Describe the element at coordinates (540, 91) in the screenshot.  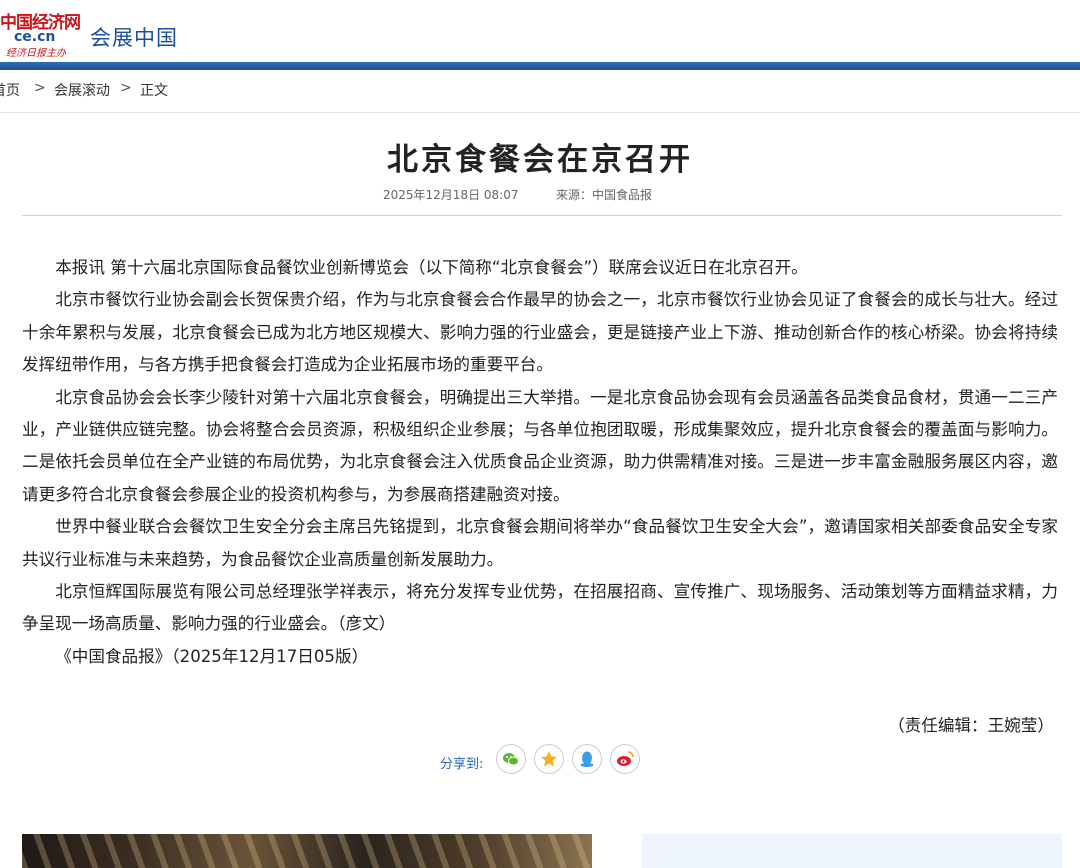
I see `breadcrumb: 首页 > 会展滚动 > 正文` at that location.